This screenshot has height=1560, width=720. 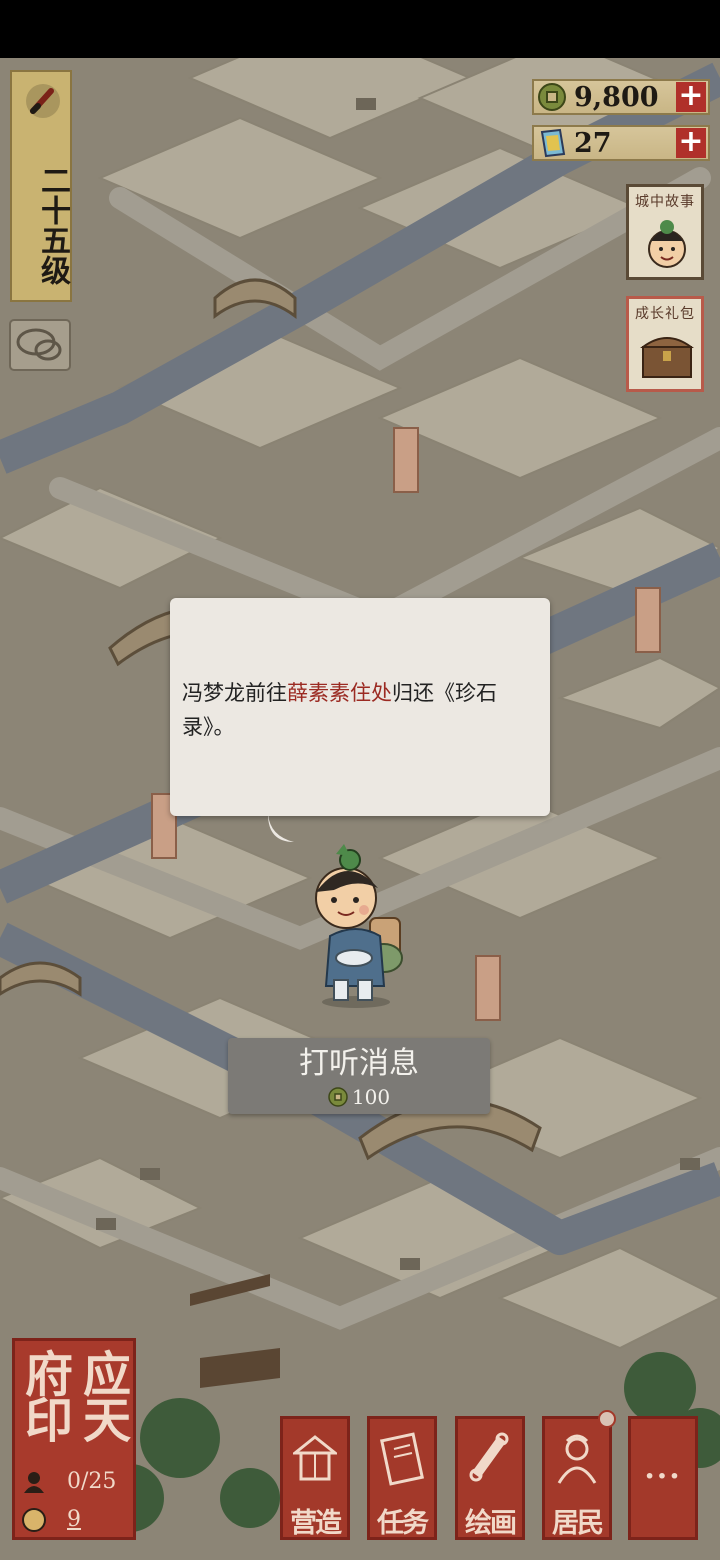 I want to click on seal-count-row: 9, so click(x=77, y=1520).